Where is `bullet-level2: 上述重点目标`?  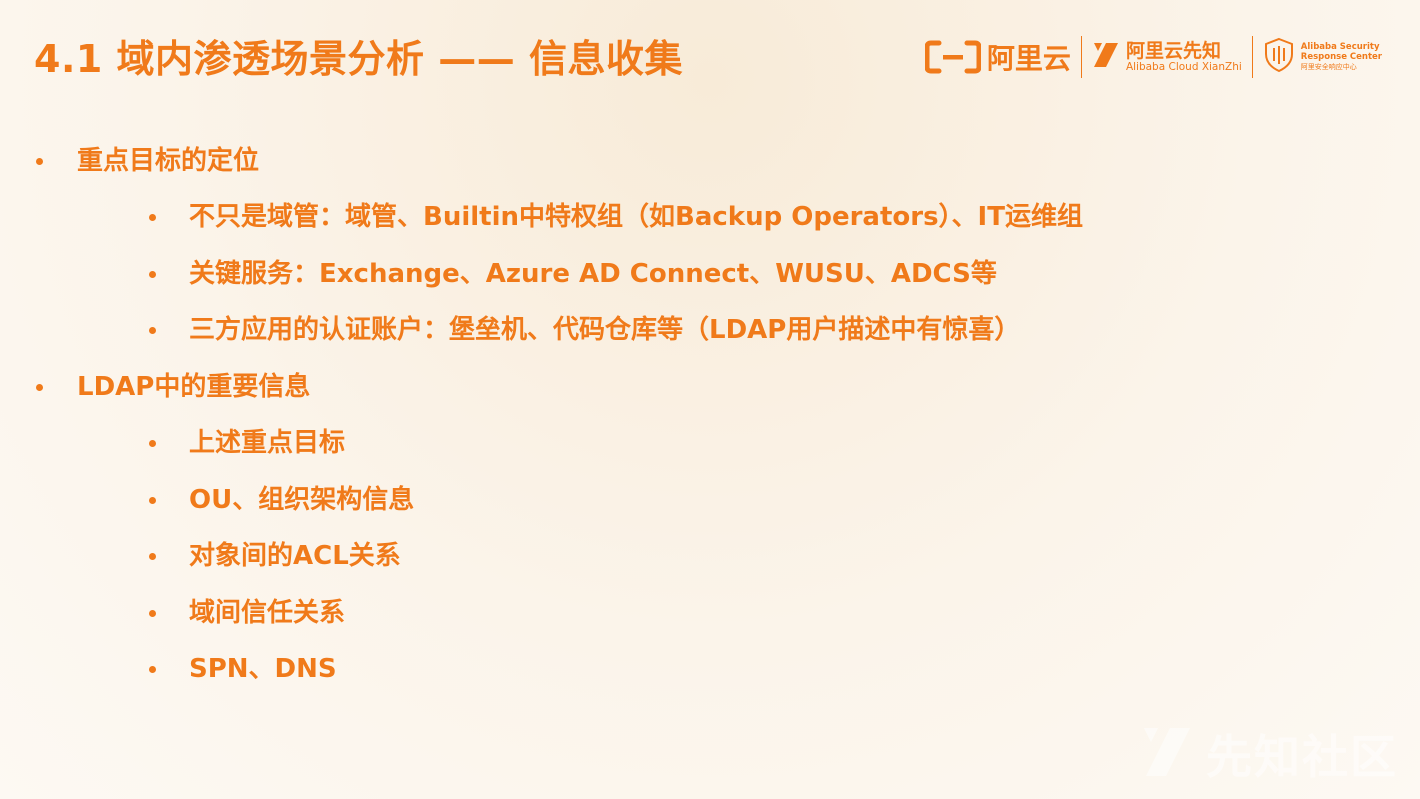
bullet-level2: 上述重点目标 is located at coordinates (267, 443).